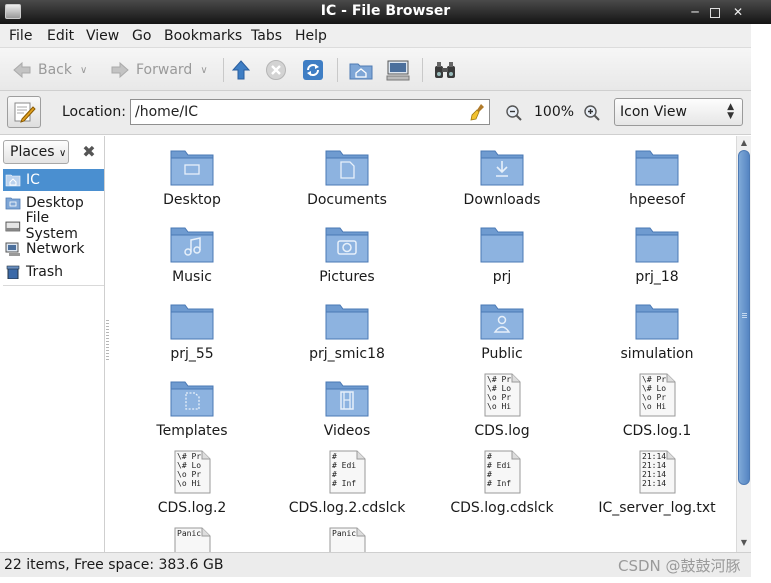 The image size is (771, 583). I want to click on sidebar-header: Places ∨ ✖, so click(53, 152).